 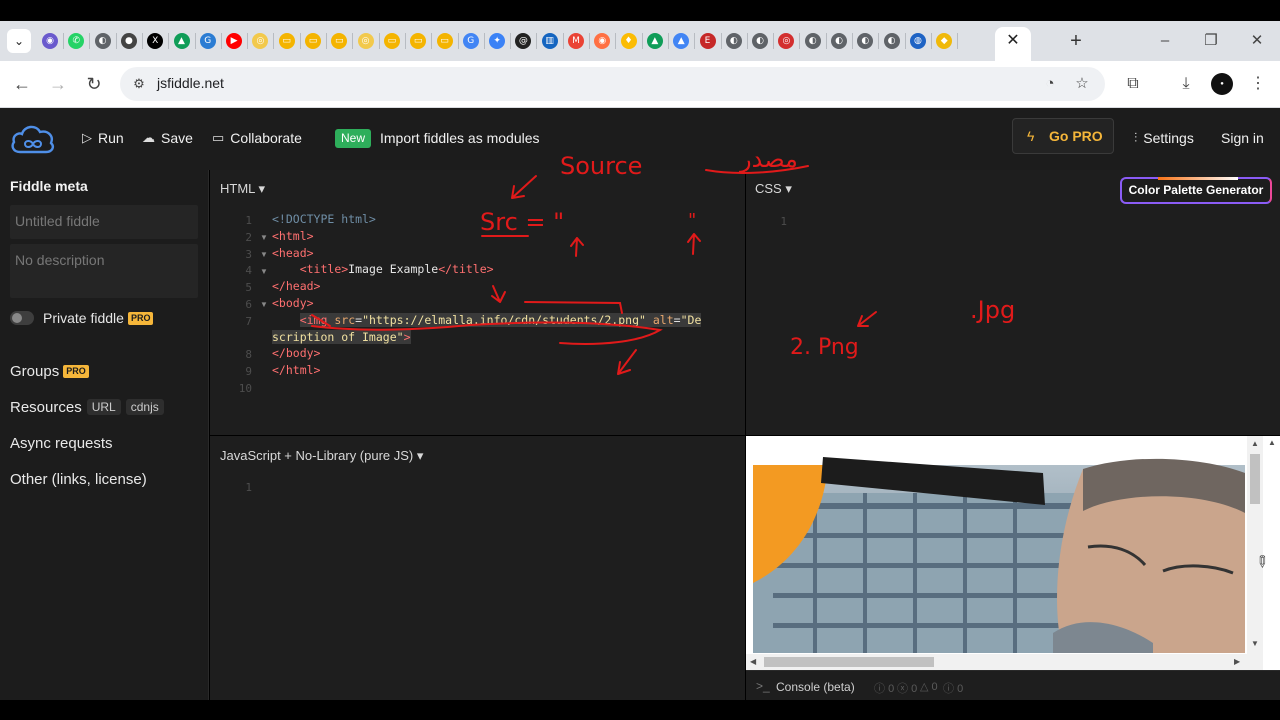 I want to click on console-bar: >_ Console (beta) ⓘ 0 ⓧ 0 △ 0 ⓘ 0, so click(x=1013, y=685).